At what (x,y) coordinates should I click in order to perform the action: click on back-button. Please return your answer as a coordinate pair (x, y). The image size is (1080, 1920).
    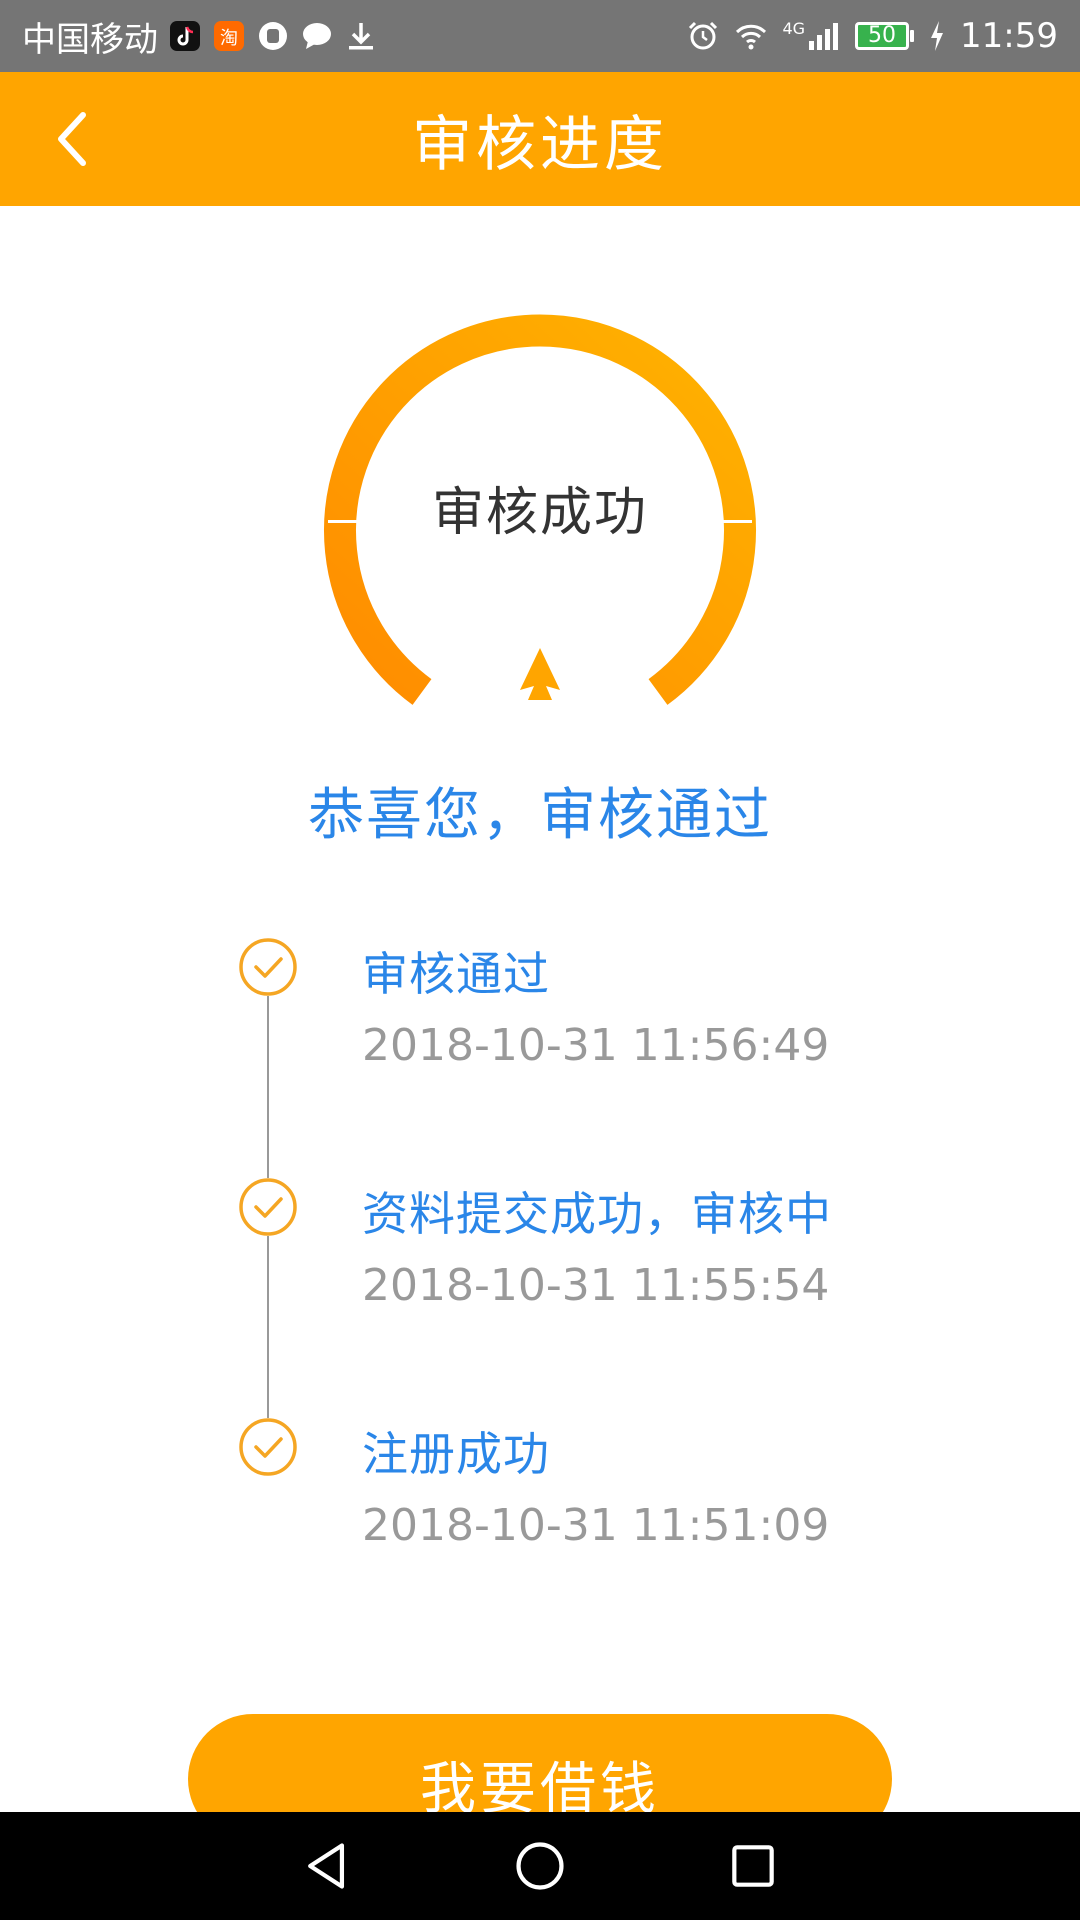
    Looking at the image, I should click on (73, 139).